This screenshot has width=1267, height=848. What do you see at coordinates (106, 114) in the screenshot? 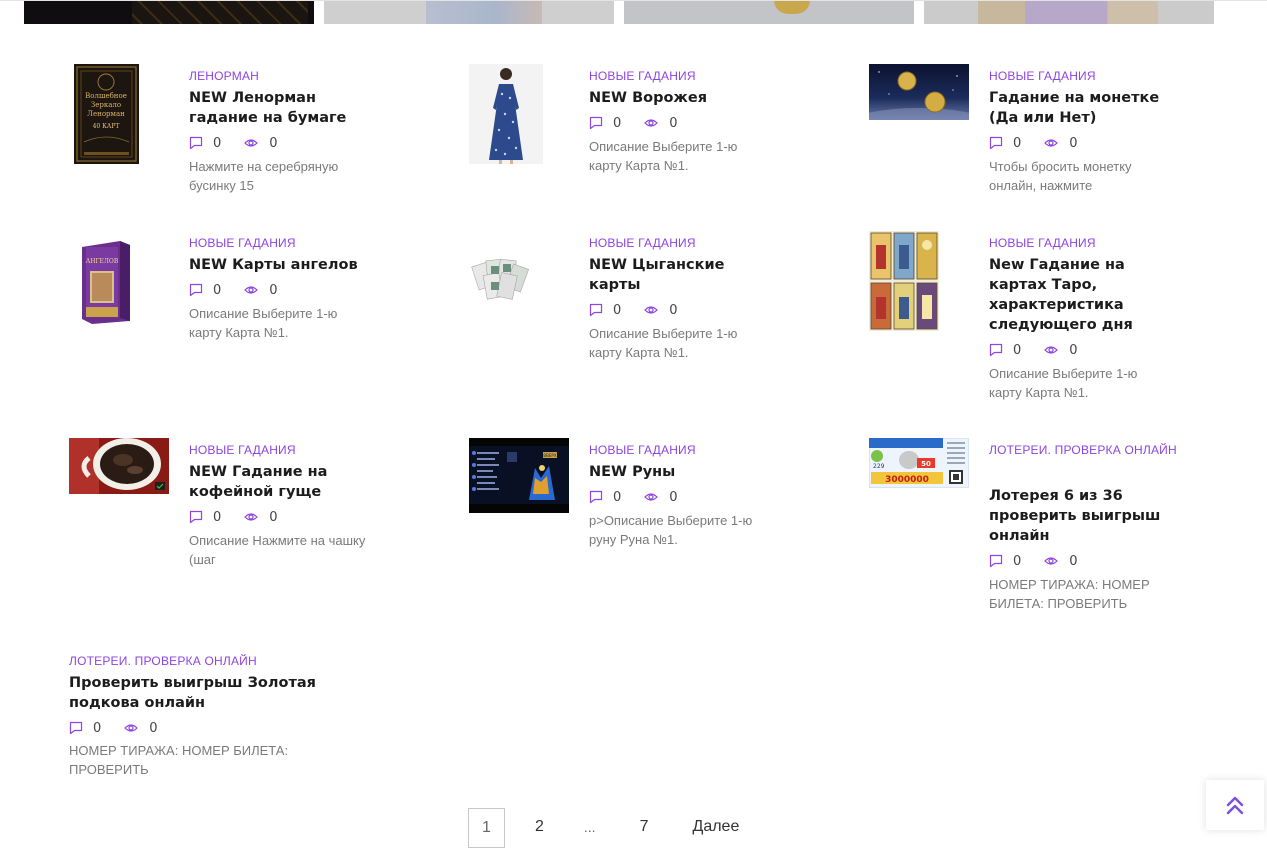
I see `post-thumbnail: Волшебное Зеркало Ленорман 40 КАРТ` at bounding box center [106, 114].